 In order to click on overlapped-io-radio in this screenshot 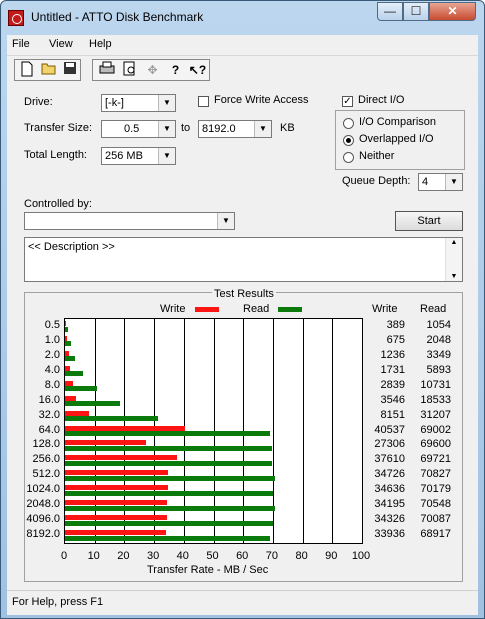, I will do `click(348, 140)`.